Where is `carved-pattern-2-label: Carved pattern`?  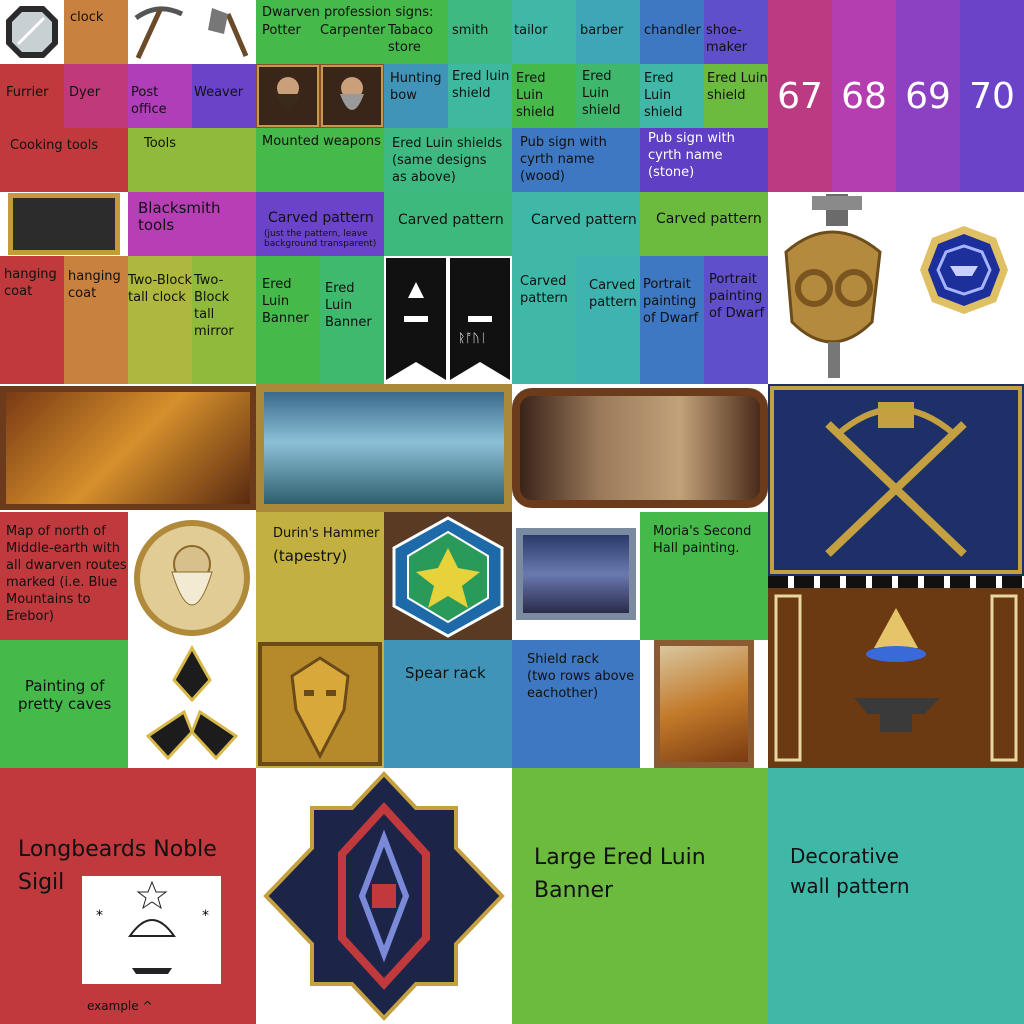
carved-pattern-2-label: Carved pattern is located at coordinates (451, 220).